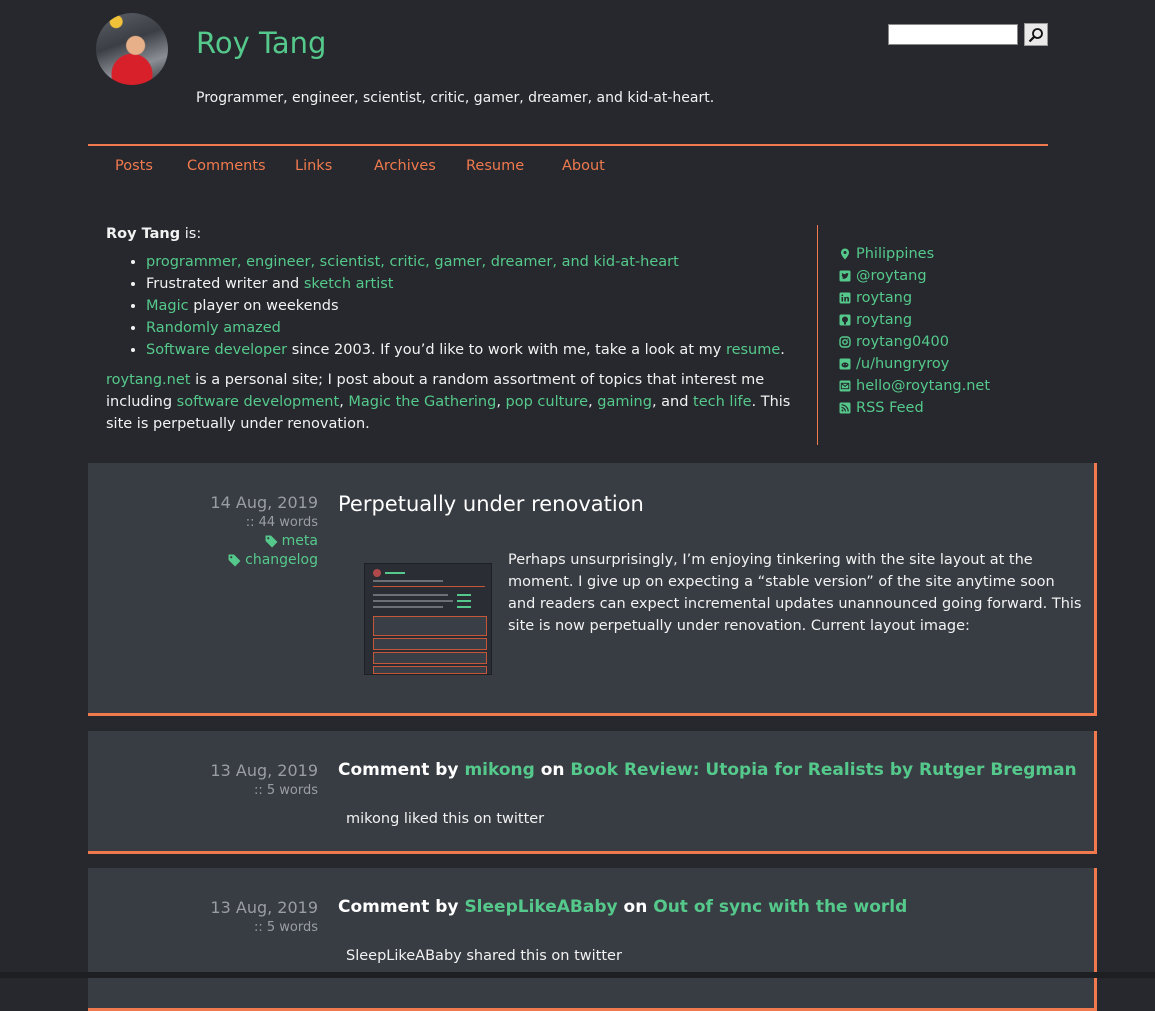 This screenshot has width=1155, height=1011. What do you see at coordinates (495, 166) in the screenshot?
I see `nav-resume: Resume` at bounding box center [495, 166].